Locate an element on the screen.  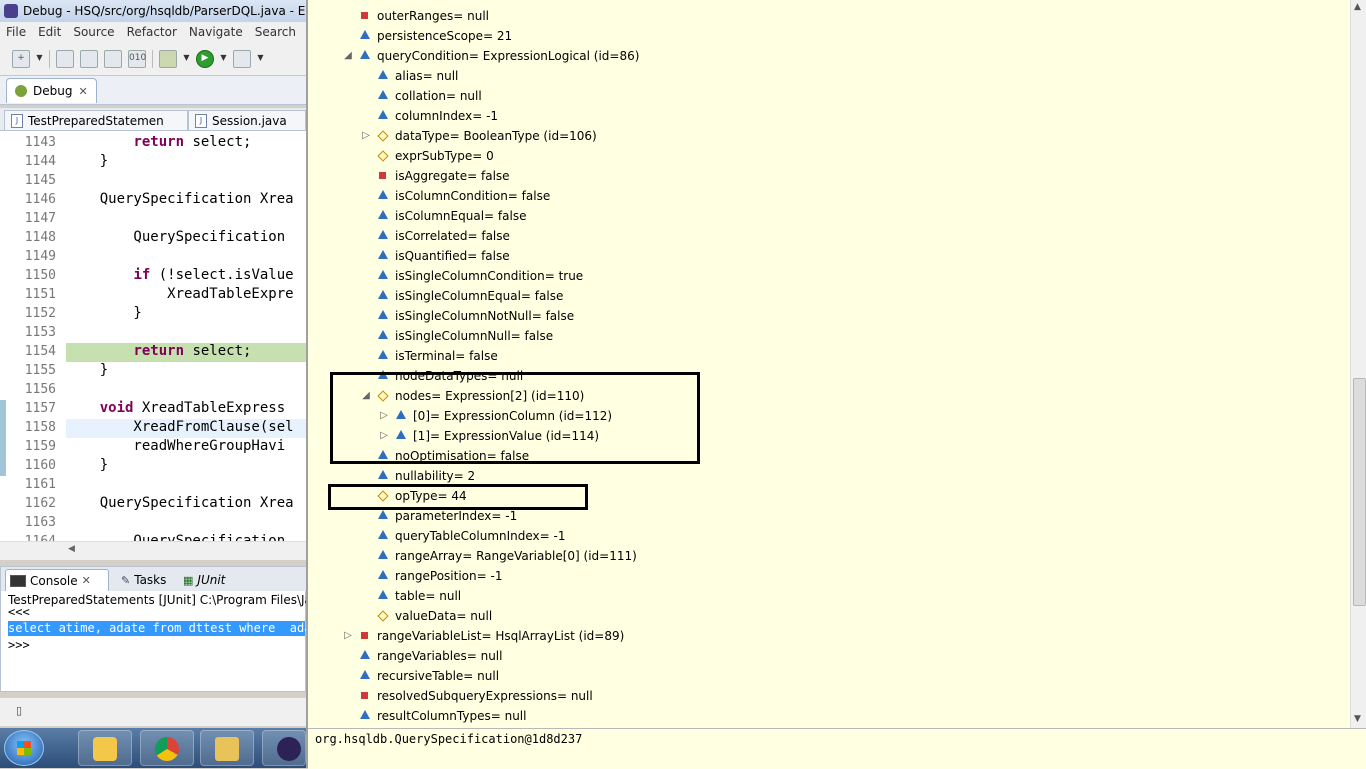
annotation-box-nodes is located at coordinates (515, 418).